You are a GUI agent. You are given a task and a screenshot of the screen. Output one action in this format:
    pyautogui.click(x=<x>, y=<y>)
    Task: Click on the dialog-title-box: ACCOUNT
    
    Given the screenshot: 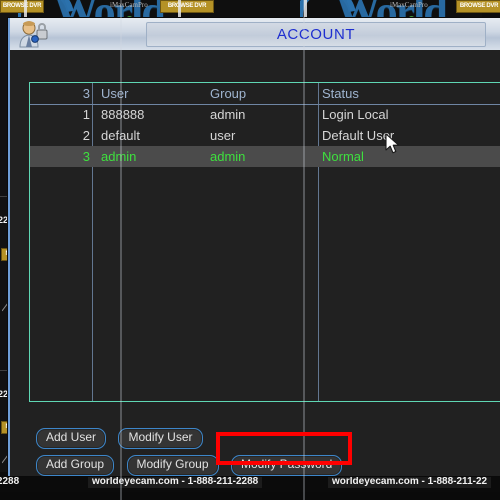 What is the action you would take?
    pyautogui.click(x=316, y=34)
    